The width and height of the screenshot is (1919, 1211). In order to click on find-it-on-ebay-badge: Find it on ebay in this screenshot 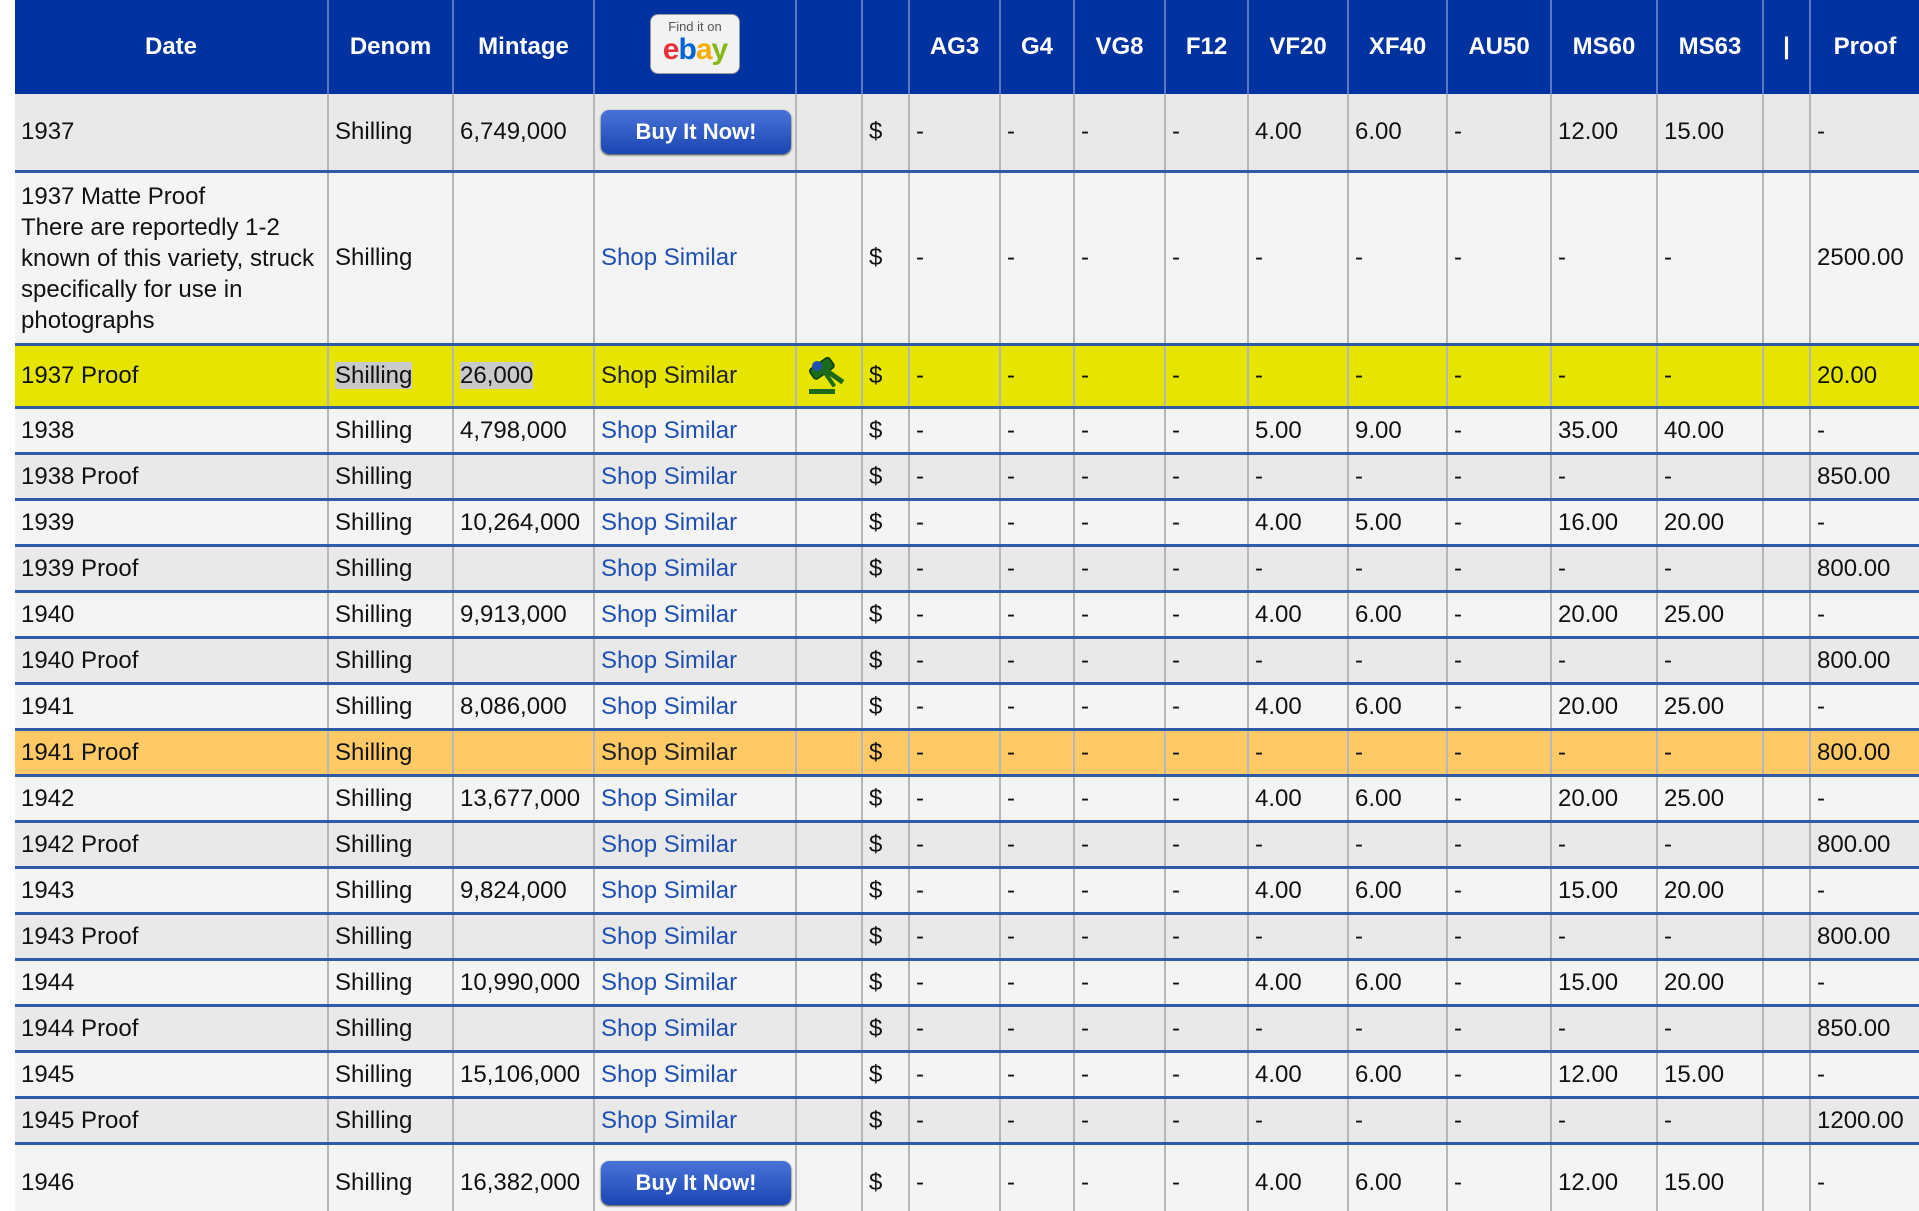, I will do `click(695, 43)`.